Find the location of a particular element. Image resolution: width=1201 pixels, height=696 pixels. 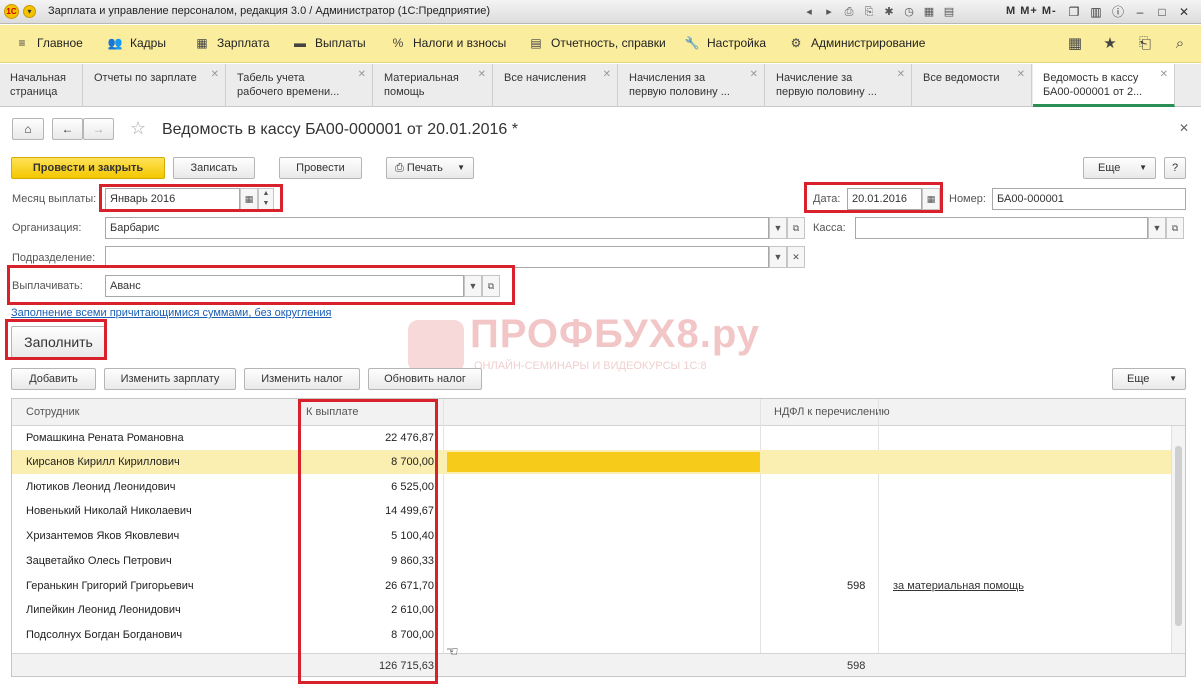

table-row: Хризантемов Яков Яковлевич 5 100,40 is located at coordinates (592, 536).